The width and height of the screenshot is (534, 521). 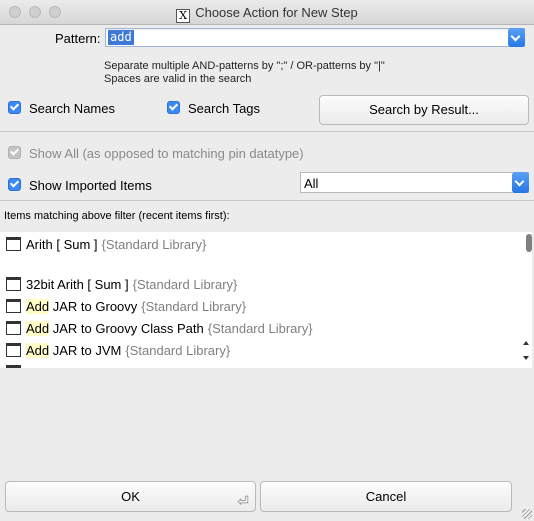 I want to click on x-window-icon: X, so click(x=183, y=16).